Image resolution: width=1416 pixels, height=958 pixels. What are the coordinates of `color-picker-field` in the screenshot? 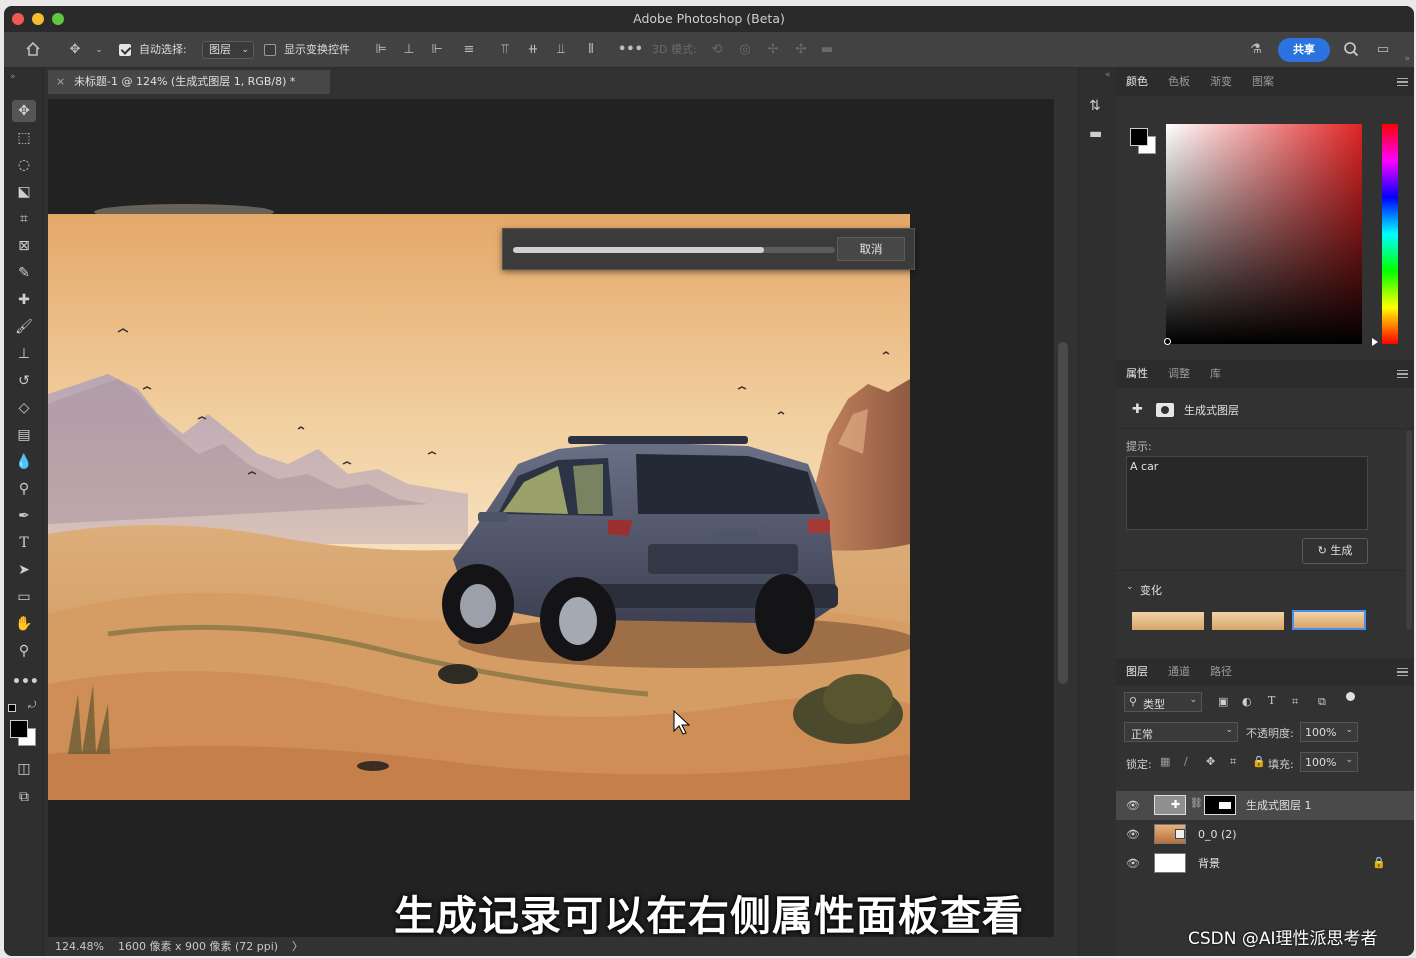 It's located at (1264, 234).